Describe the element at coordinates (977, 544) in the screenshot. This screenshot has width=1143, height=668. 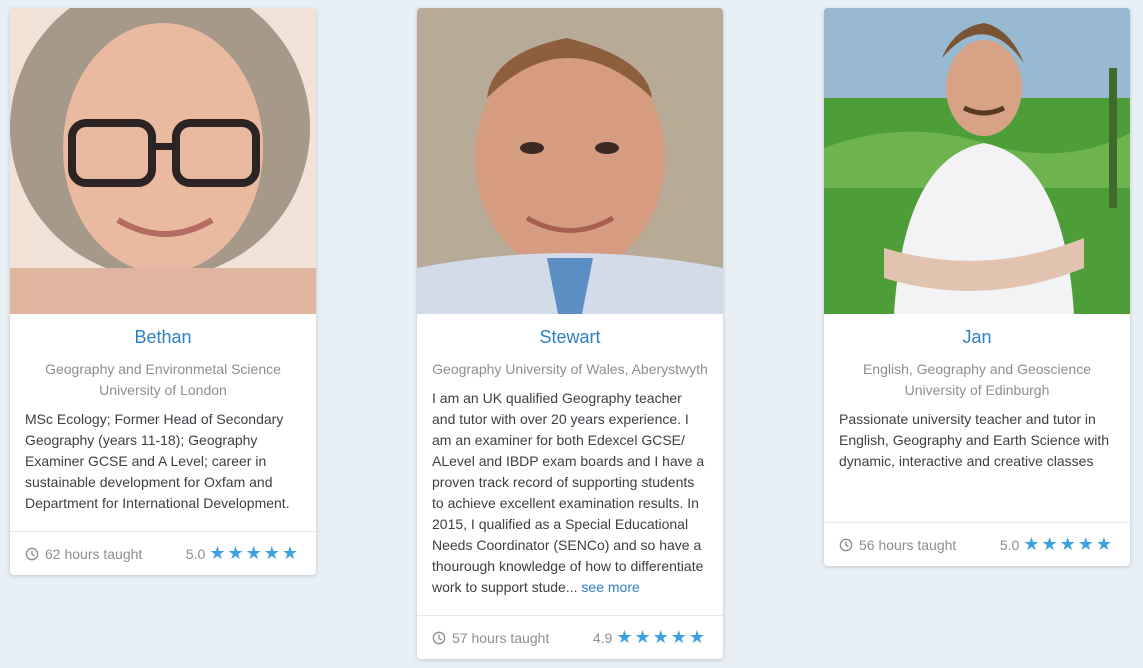
I see `tutor-footer: 56 hours taught 5.0 ★★★★★` at that location.